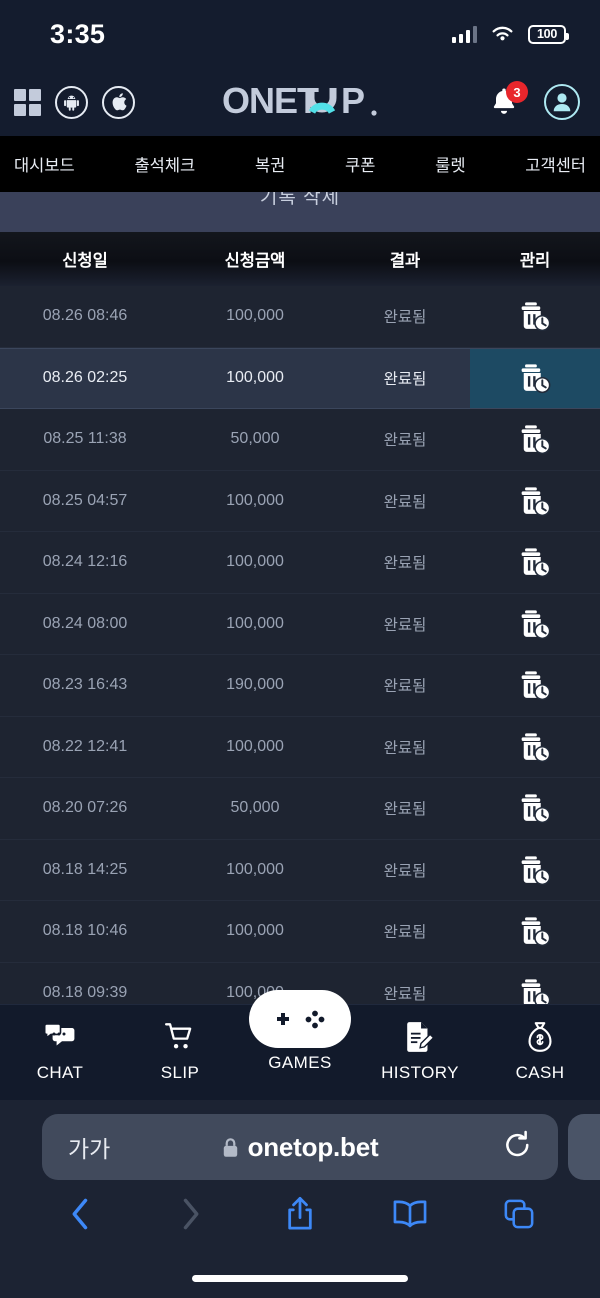  I want to click on nav-slip-label: SLIP, so click(180, 1072).